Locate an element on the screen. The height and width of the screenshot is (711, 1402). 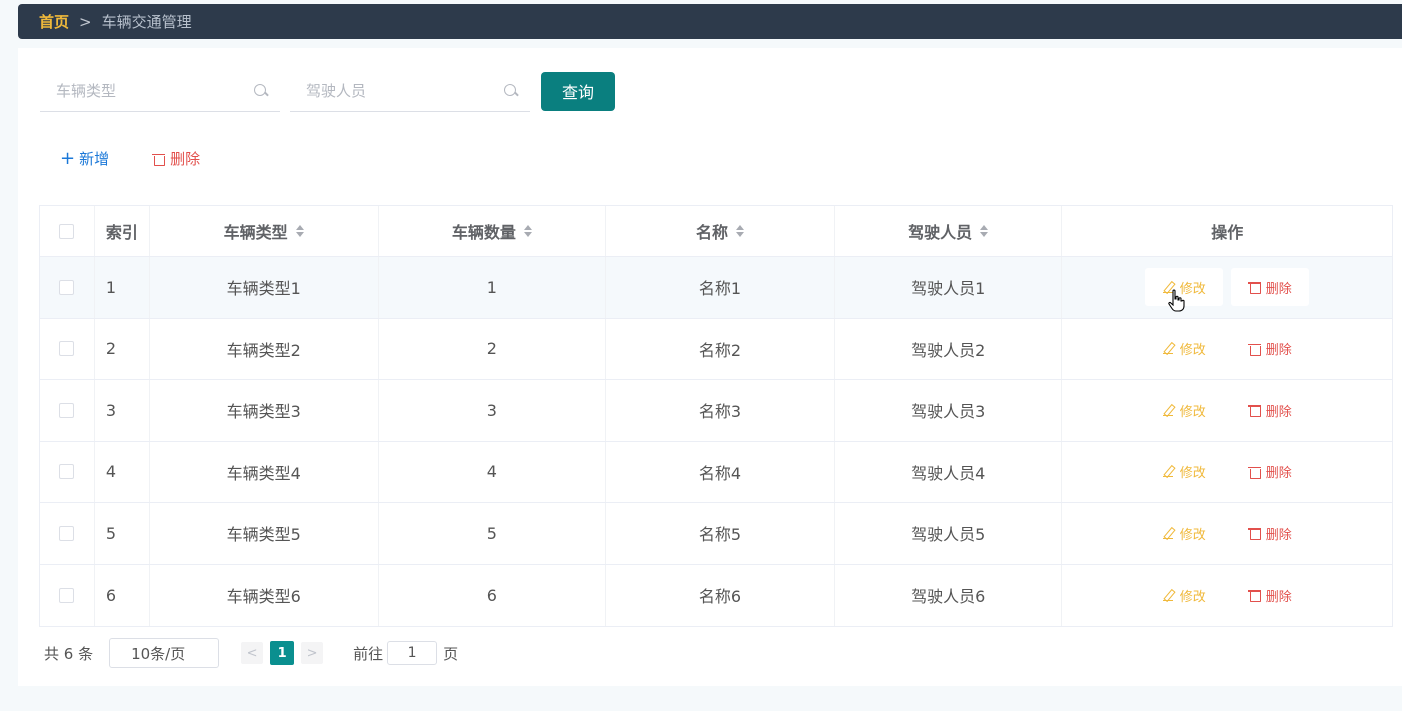
goto-page-input: 1 is located at coordinates (412, 653).